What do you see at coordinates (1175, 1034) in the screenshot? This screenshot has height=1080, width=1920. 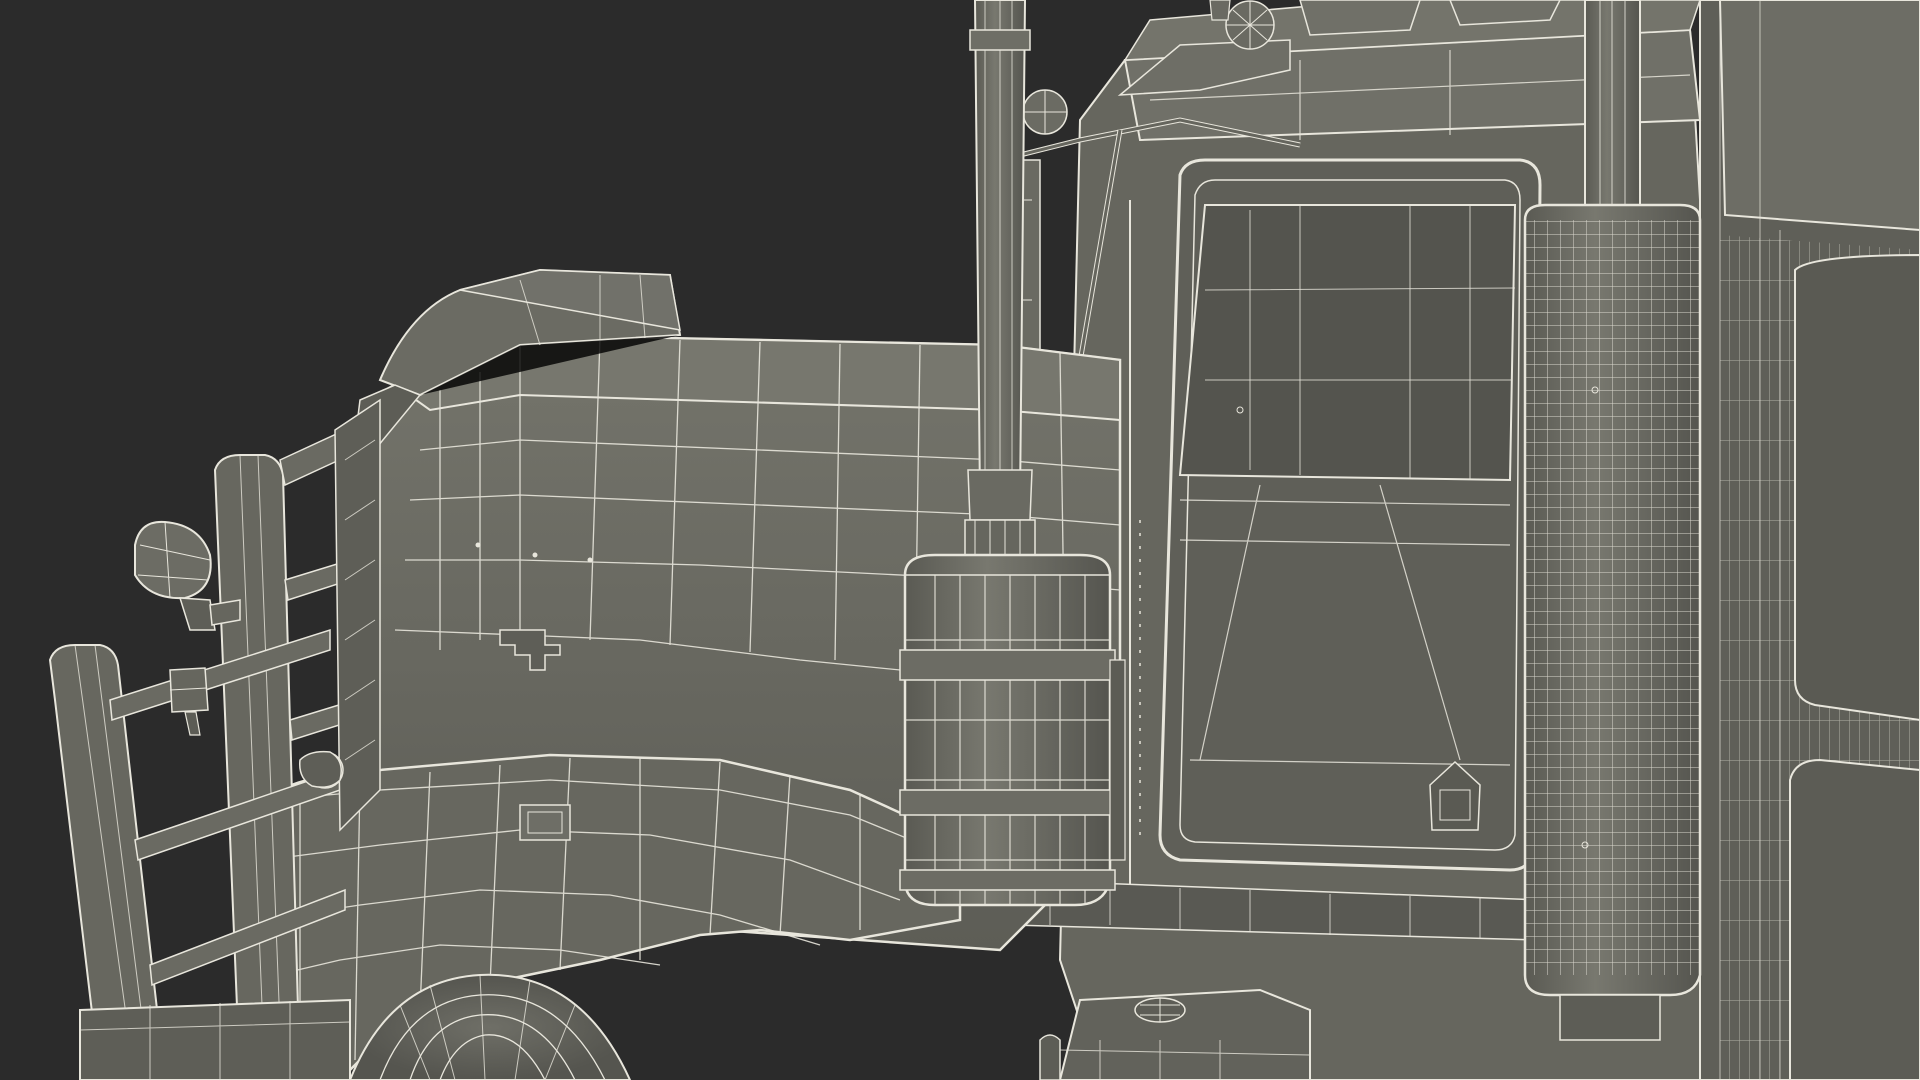 I see `fuel-tank-step` at bounding box center [1175, 1034].